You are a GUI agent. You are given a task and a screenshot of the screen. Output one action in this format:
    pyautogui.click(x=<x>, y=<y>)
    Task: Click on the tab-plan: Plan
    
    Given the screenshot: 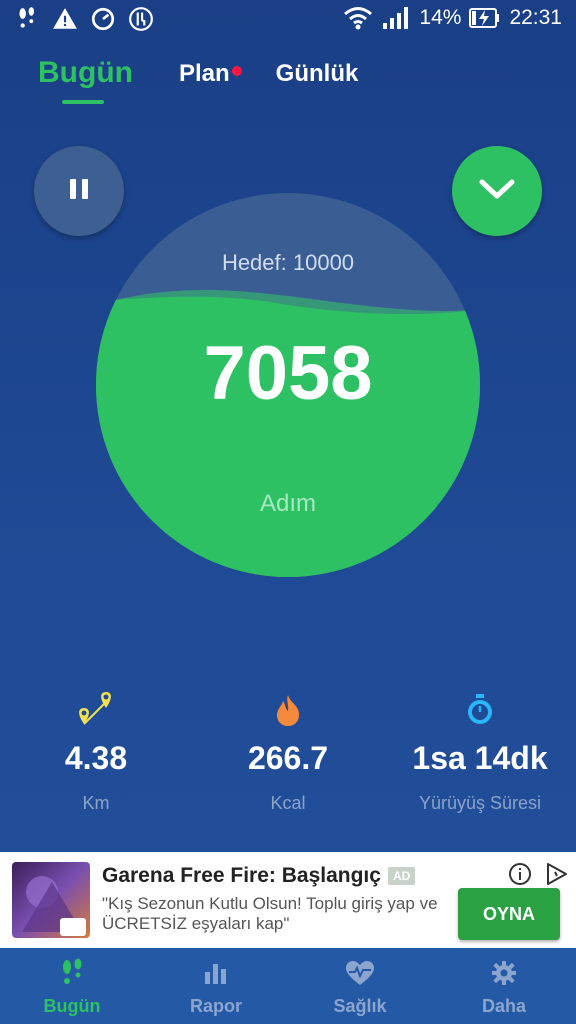 What is the action you would take?
    pyautogui.click(x=210, y=75)
    